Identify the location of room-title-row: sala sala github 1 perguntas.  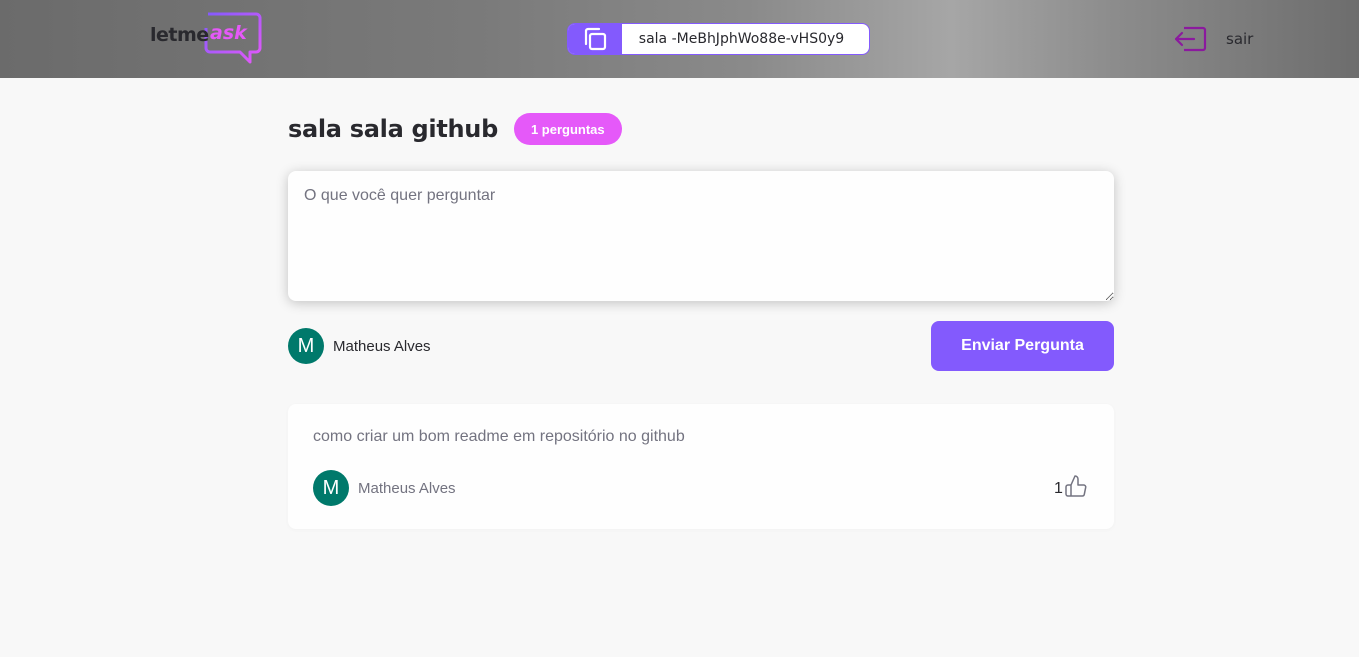
(455, 129).